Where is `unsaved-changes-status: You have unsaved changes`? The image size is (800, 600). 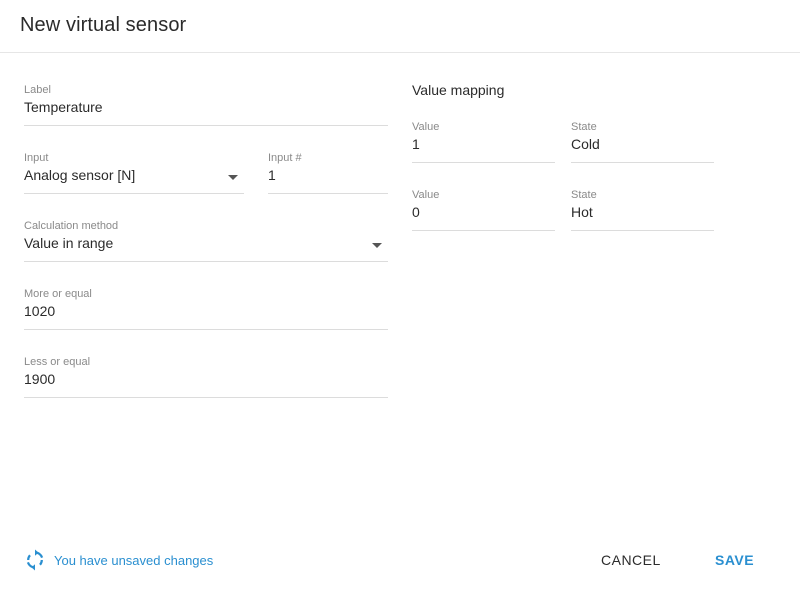 unsaved-changes-status: You have unsaved changes is located at coordinates (118, 560).